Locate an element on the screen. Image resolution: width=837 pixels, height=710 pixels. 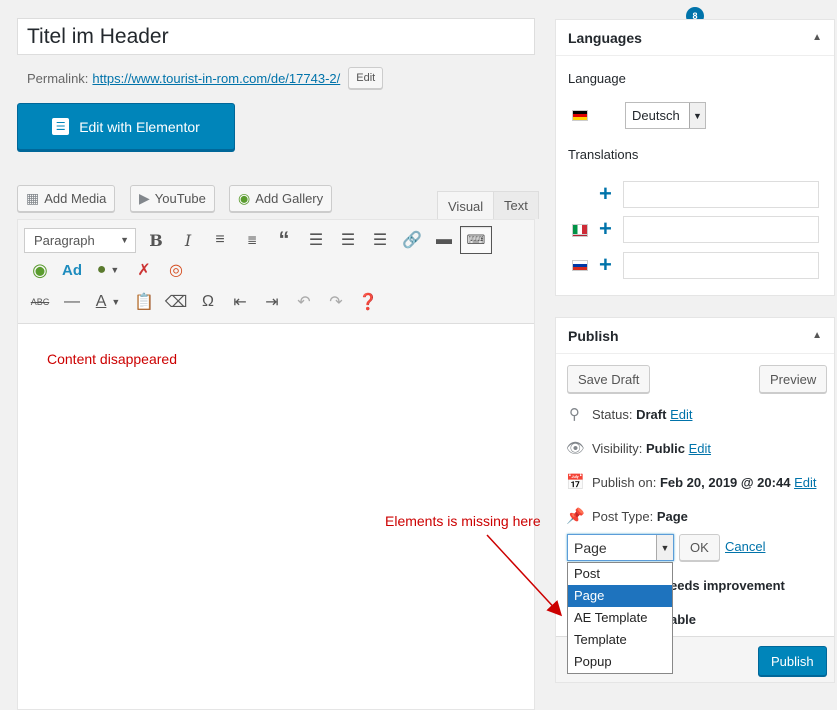
post-type-option: AE Template is located at coordinates (620, 618).